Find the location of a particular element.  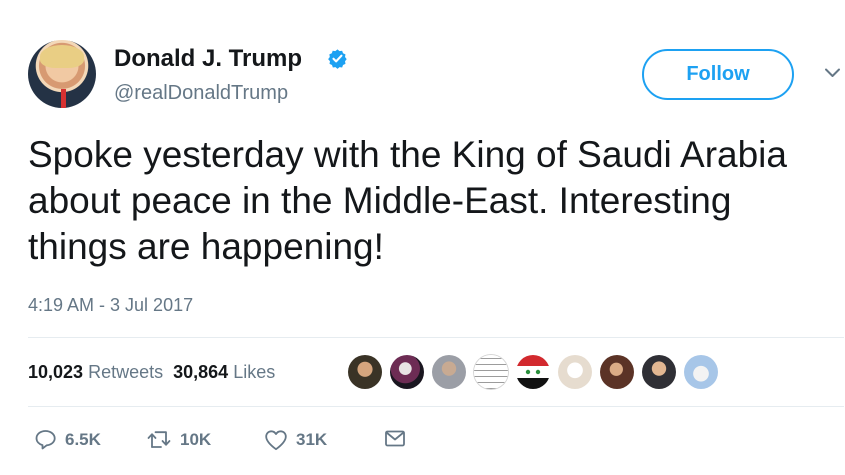

chevron-down-icon is located at coordinates (832, 72).